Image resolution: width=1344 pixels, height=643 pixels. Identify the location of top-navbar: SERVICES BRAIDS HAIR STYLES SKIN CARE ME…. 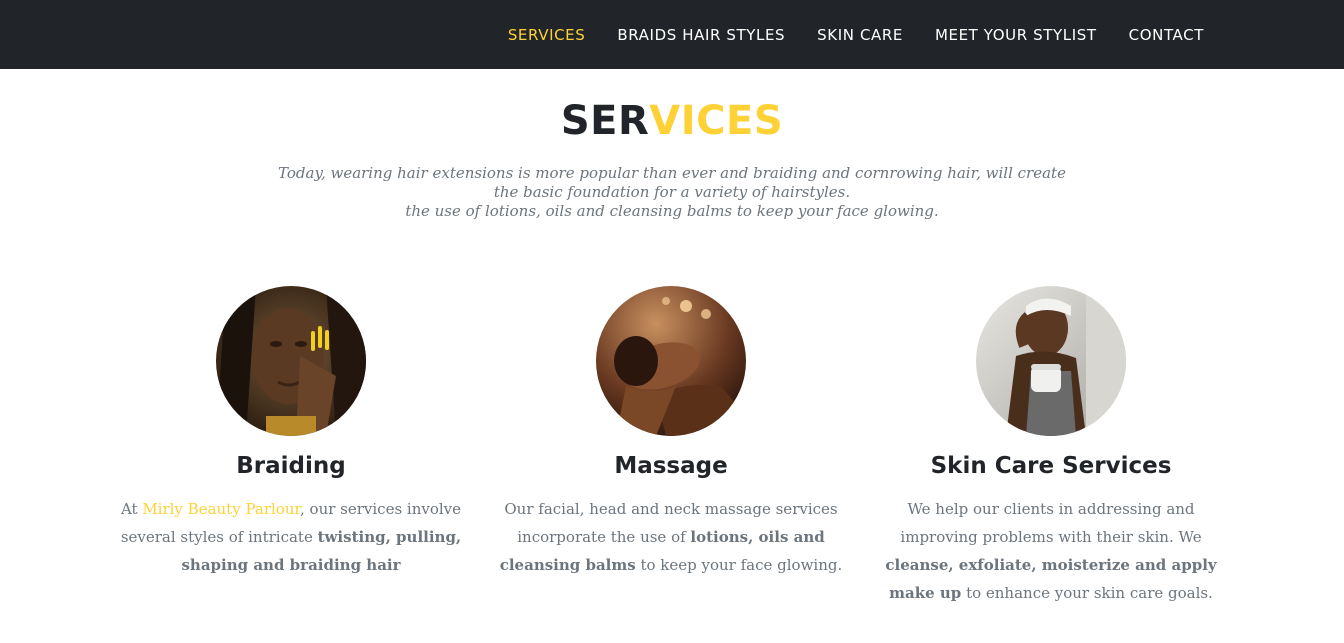
(672, 34).